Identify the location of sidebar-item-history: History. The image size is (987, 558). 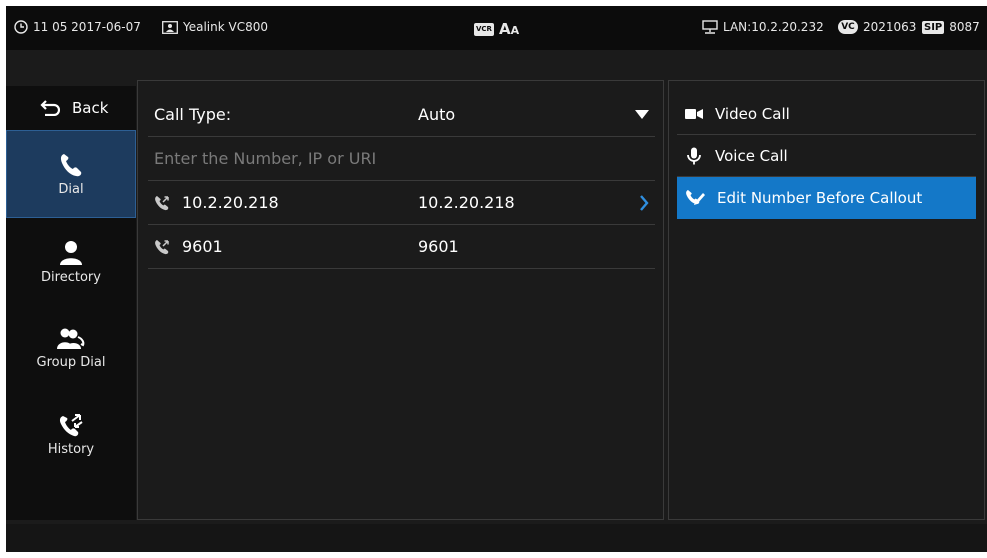
(71, 434).